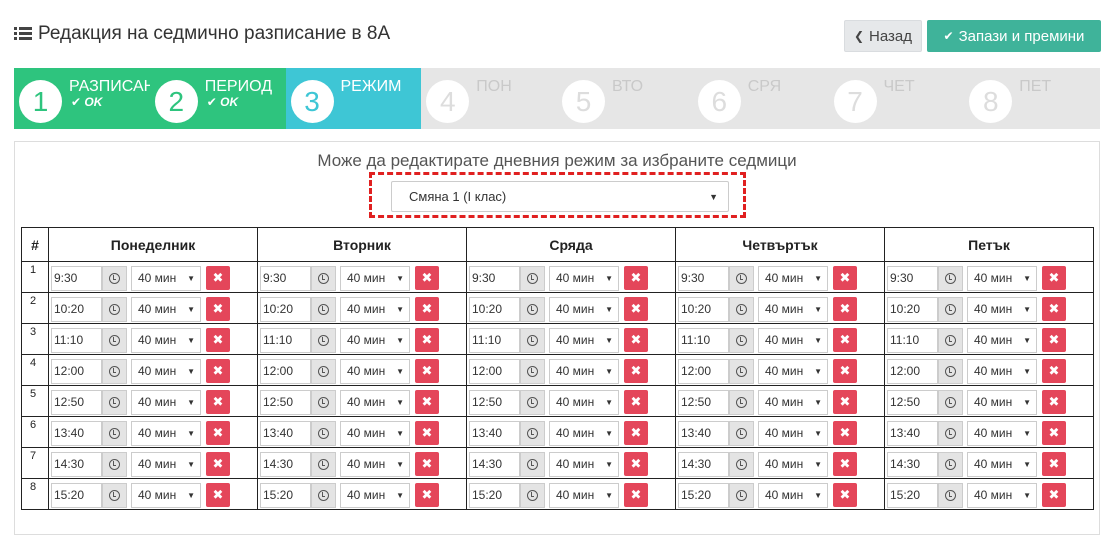  What do you see at coordinates (560, 196) in the screenshot?
I see `shift-select: Смяна 1 (I клас) ▼` at bounding box center [560, 196].